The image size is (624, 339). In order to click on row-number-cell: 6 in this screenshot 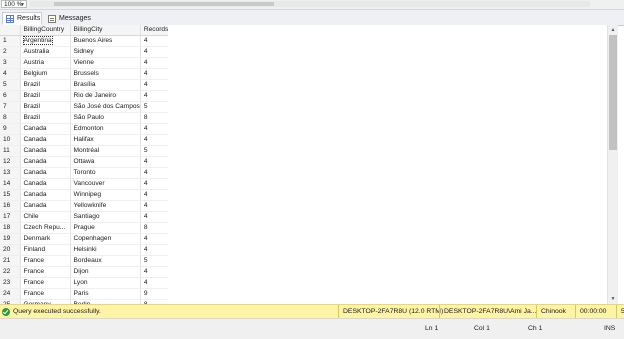, I will do `click(10, 96)`.